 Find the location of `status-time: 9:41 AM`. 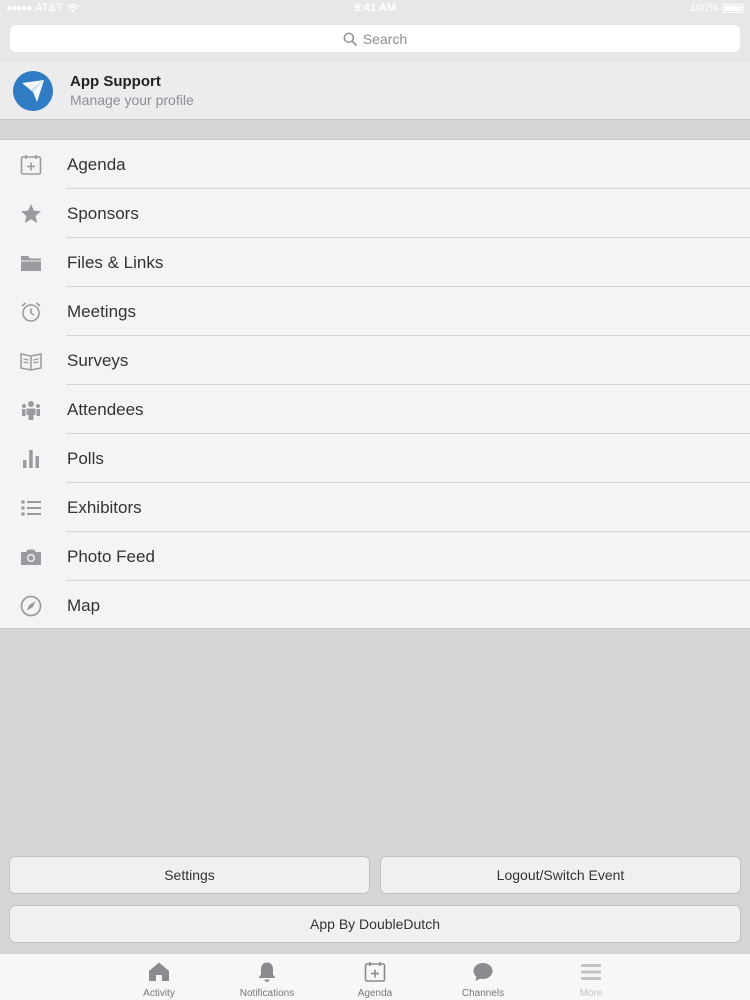

status-time: 9:41 AM is located at coordinates (375, 8).